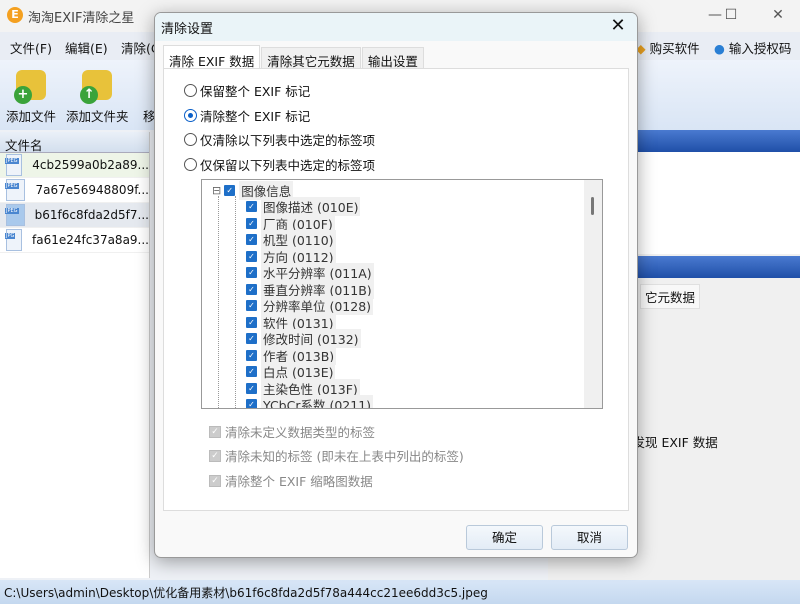 The width and height of the screenshot is (800, 604). What do you see at coordinates (407, 322) in the screenshot?
I see `tree-node-tag: ✓ 软件 (0131)` at bounding box center [407, 322].